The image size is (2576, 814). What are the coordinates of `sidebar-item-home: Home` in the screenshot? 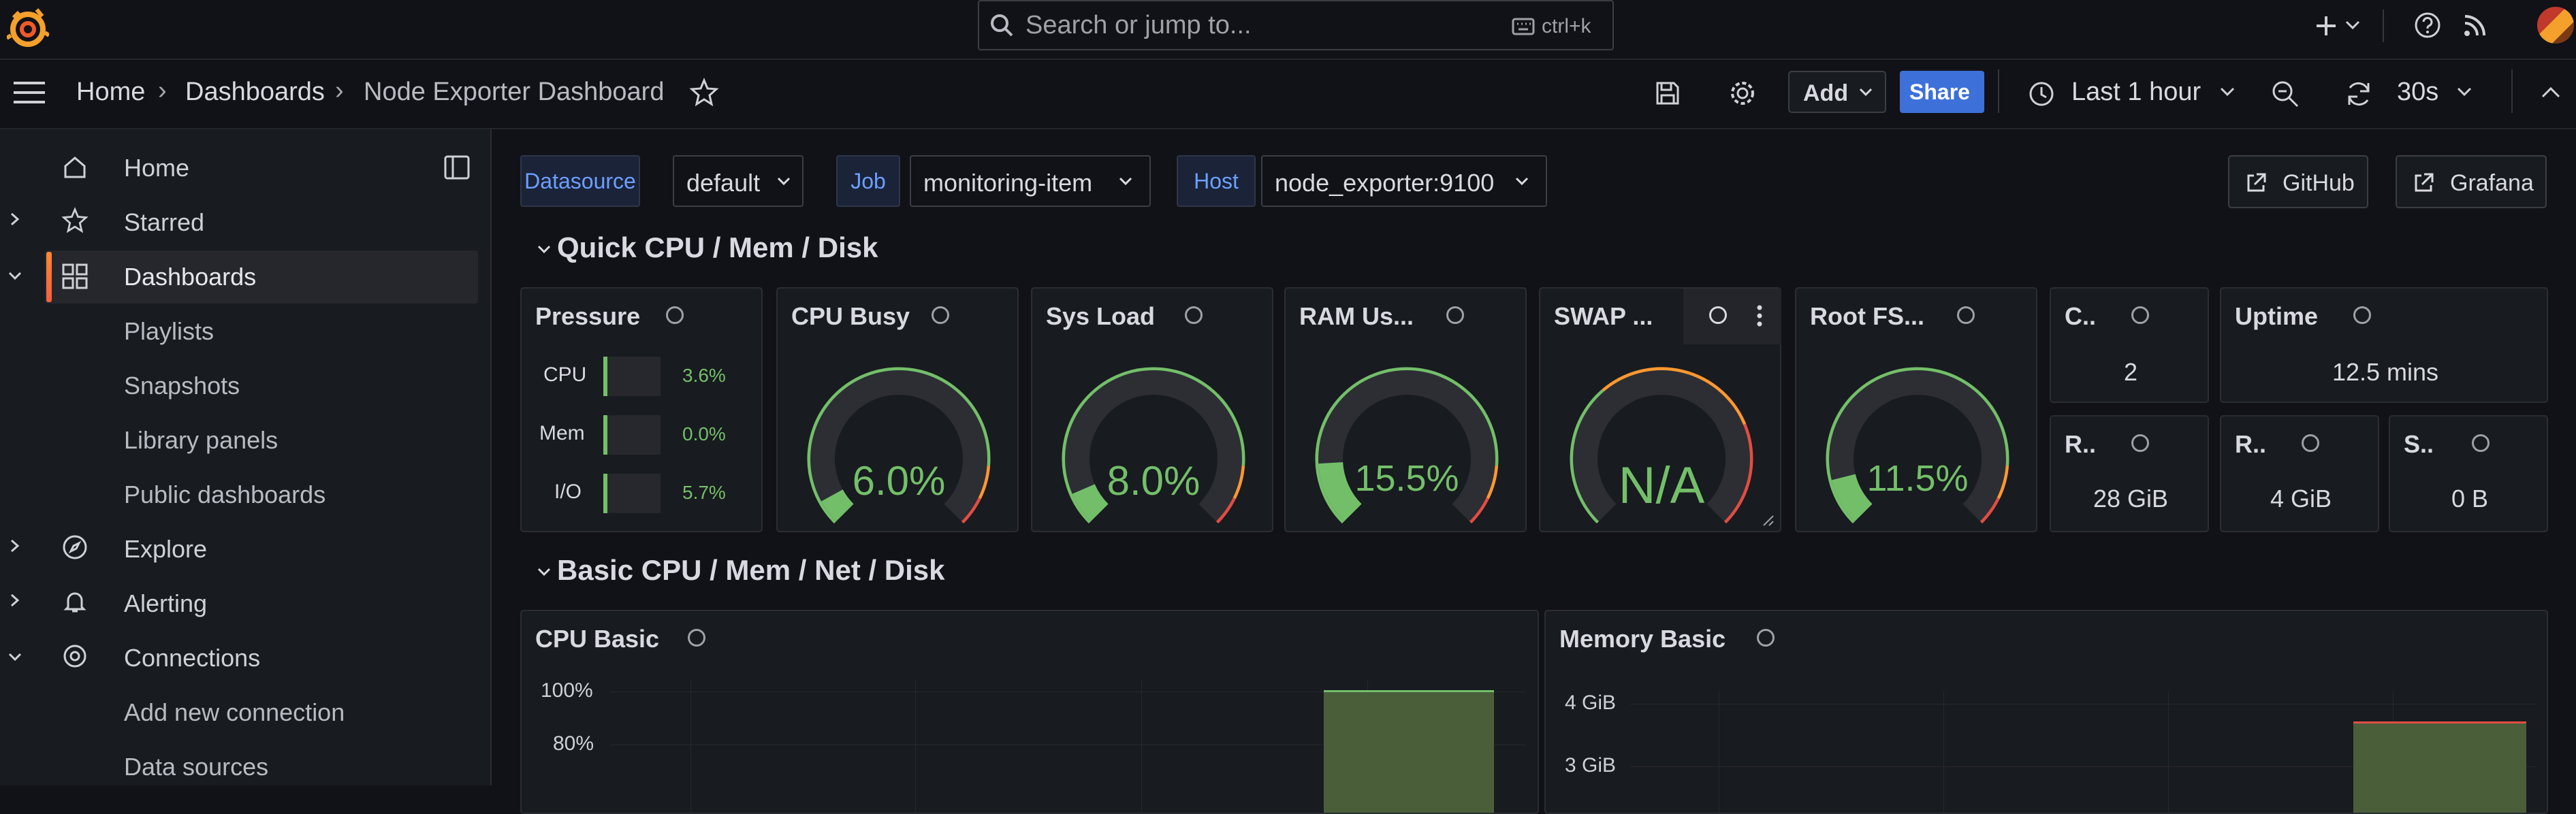 It's located at (156, 168).